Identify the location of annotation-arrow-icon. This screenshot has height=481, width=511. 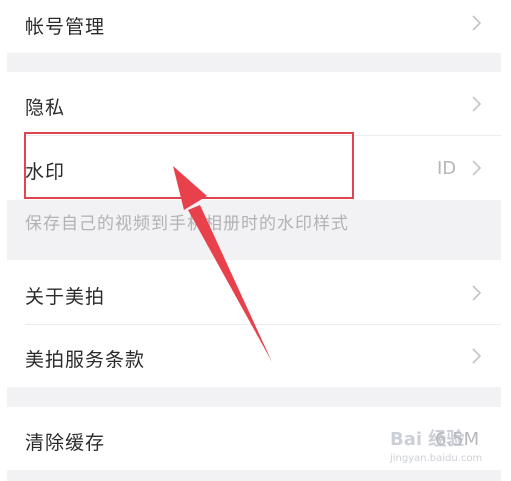
(222, 264).